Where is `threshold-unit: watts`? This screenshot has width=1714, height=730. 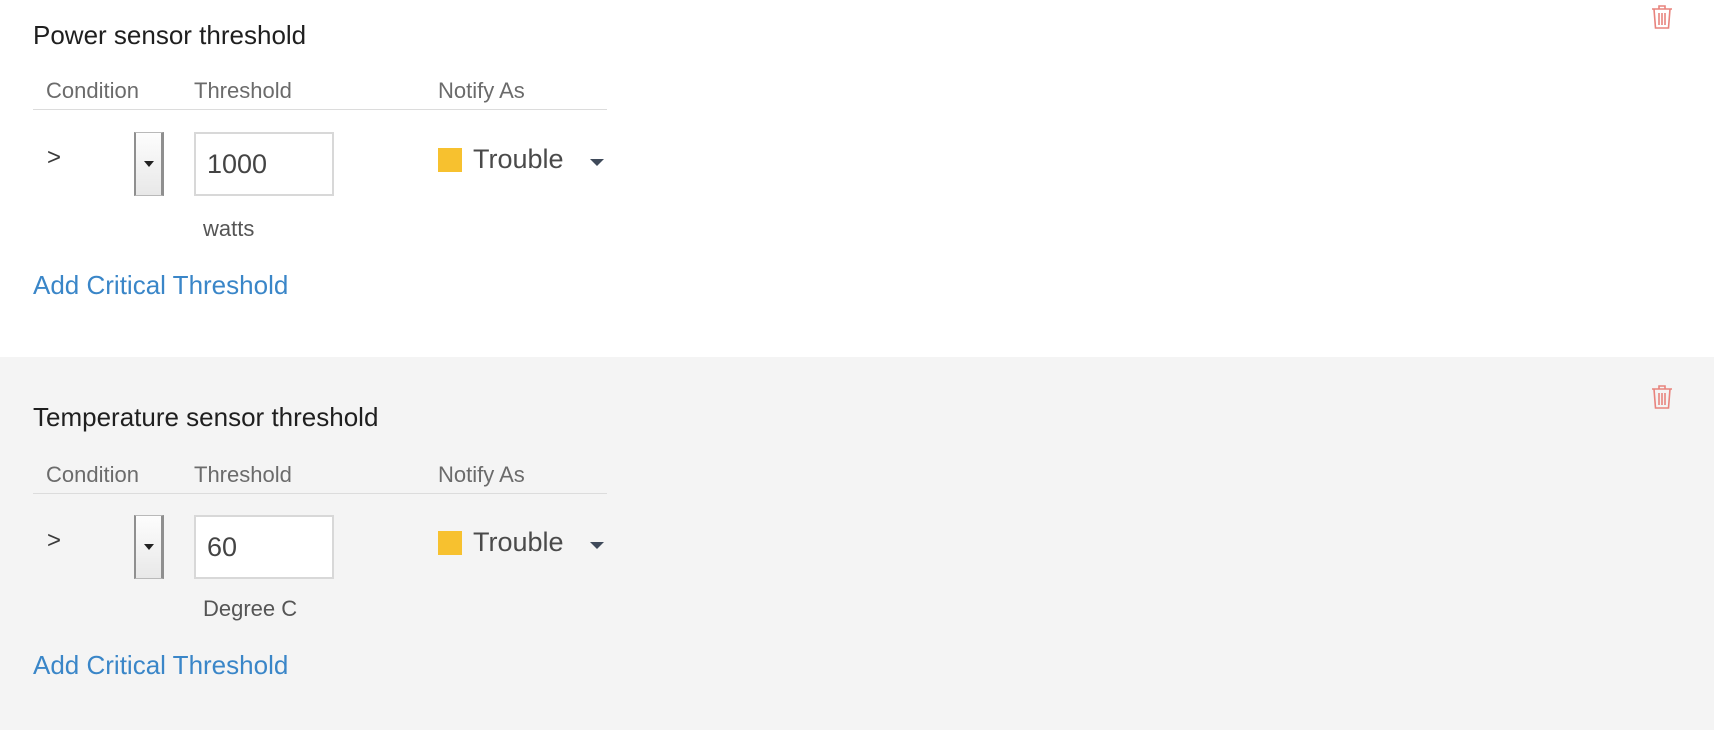
threshold-unit: watts is located at coordinates (229, 228).